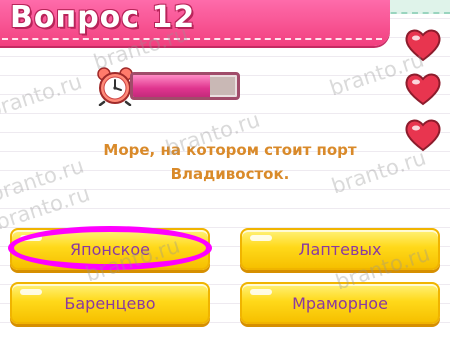 This screenshot has width=450, height=340. I want to click on timer-progress-bar, so click(185, 86).